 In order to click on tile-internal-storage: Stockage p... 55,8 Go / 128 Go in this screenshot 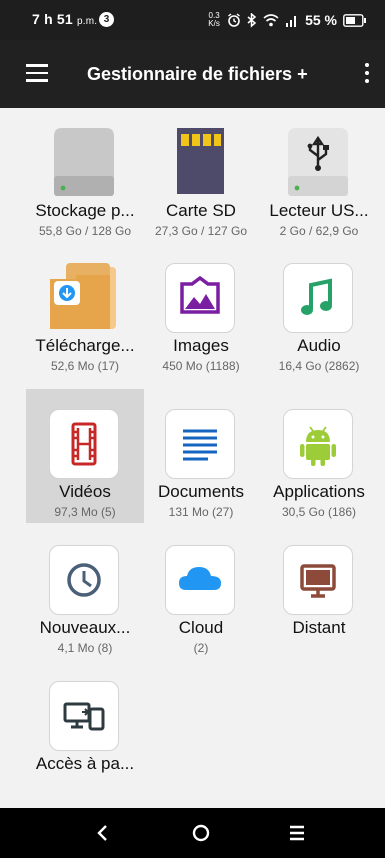, I will do `click(85, 175)`.